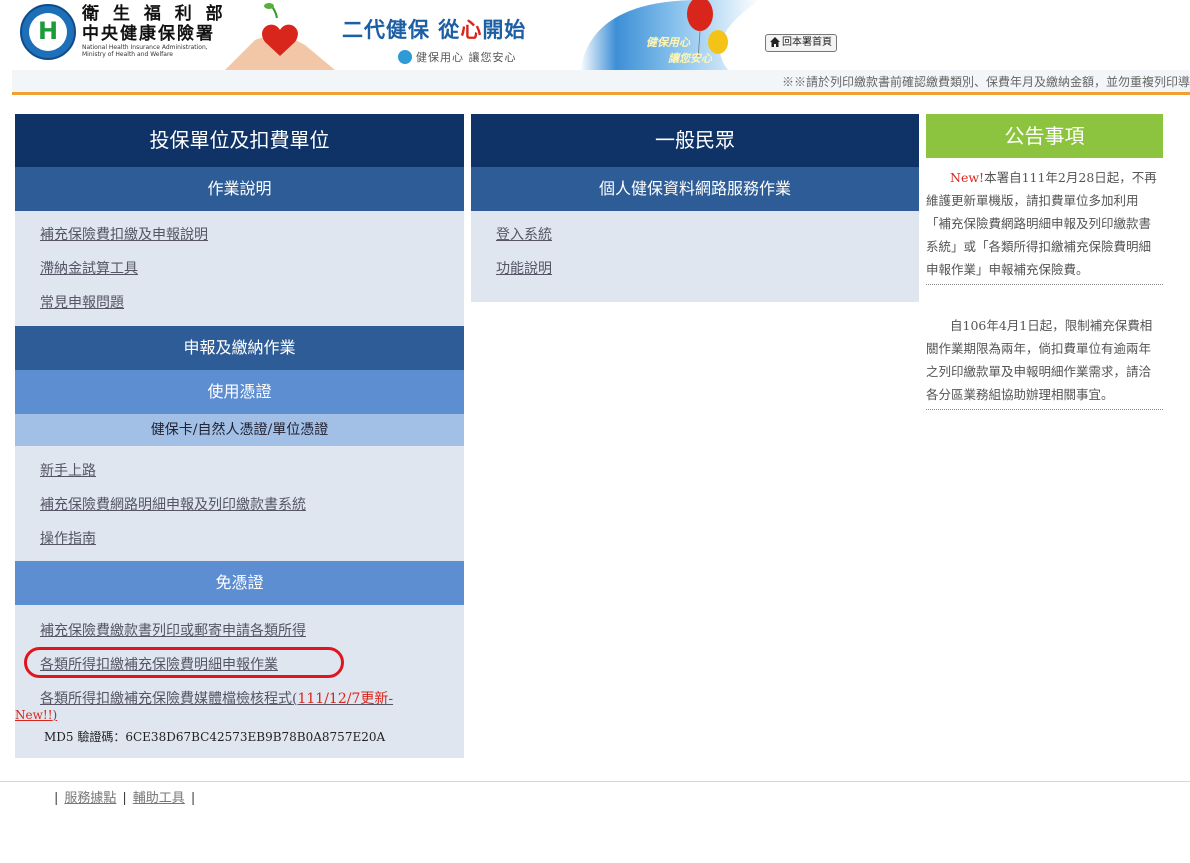 The height and width of the screenshot is (863, 1190). I want to click on banner-caption-1: 健保用心, so click(668, 42).